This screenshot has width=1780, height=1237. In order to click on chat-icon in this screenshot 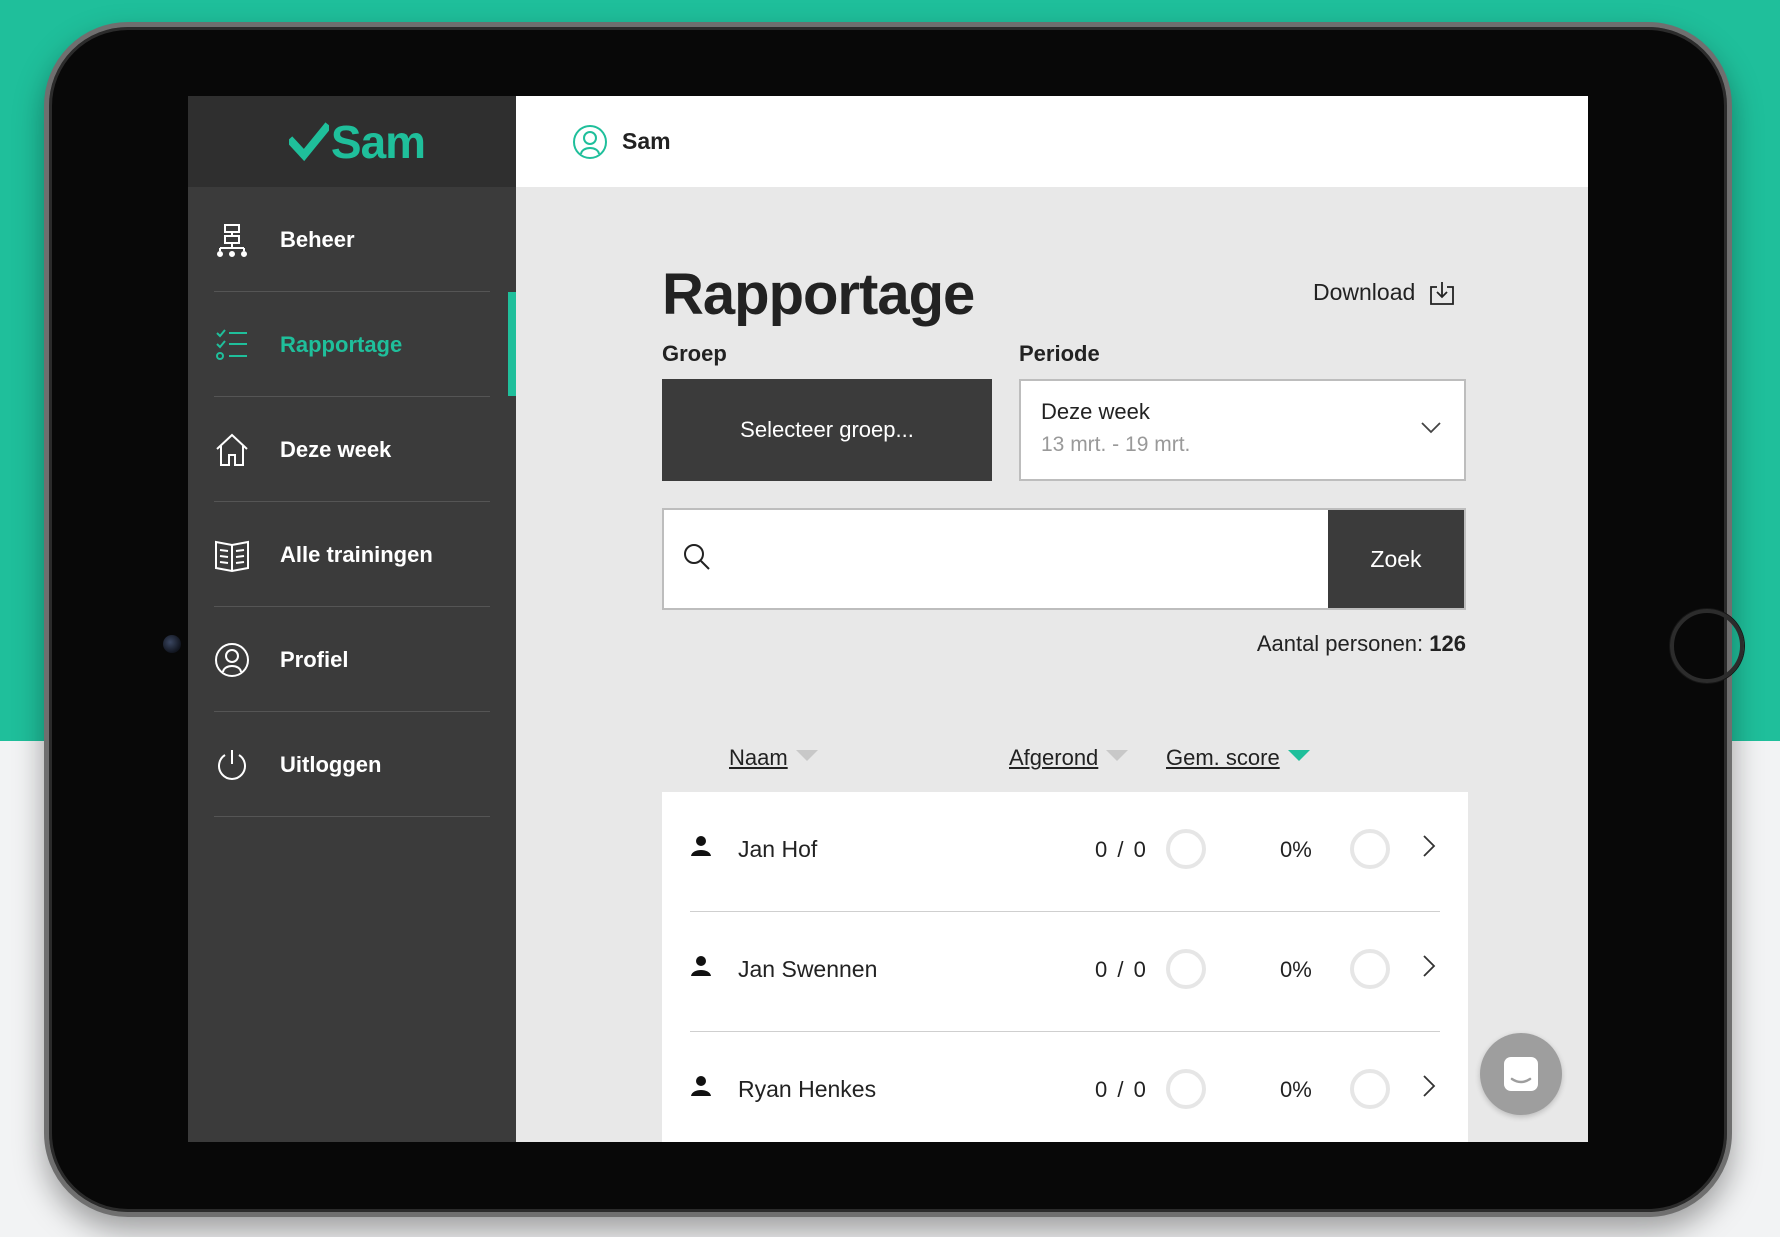, I will do `click(1521, 1074)`.